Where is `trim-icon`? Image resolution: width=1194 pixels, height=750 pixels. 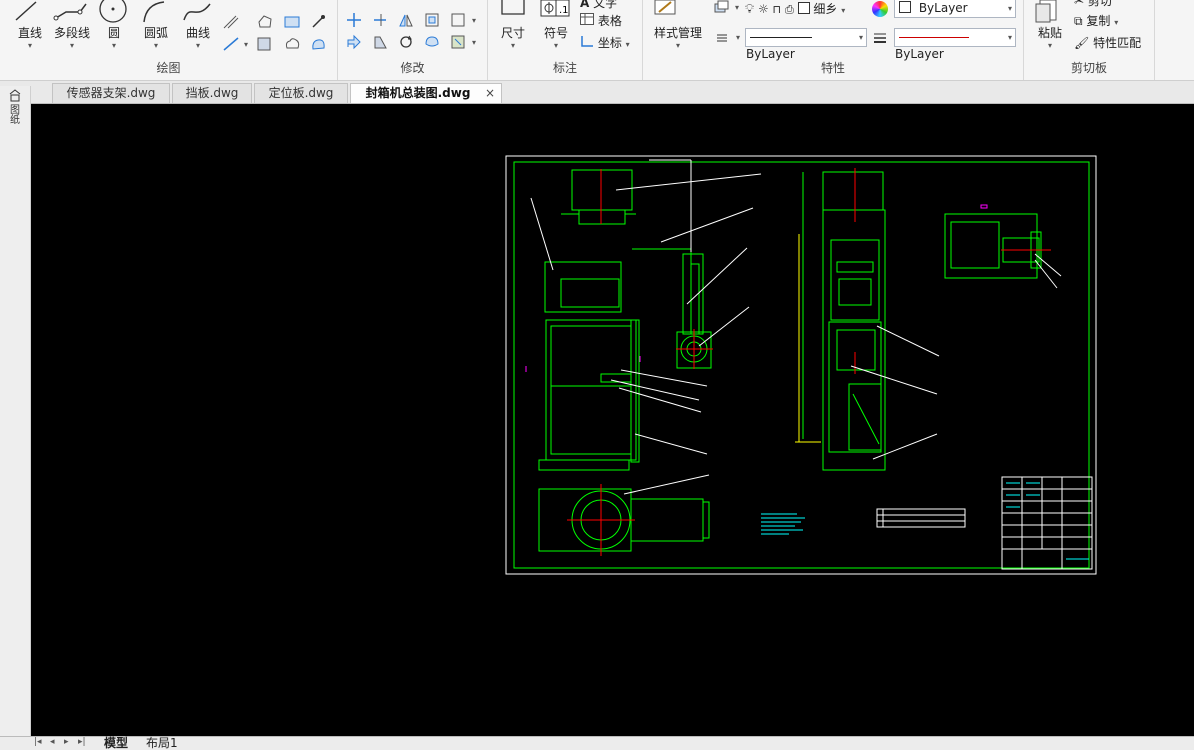 trim-icon is located at coordinates (381, 20).